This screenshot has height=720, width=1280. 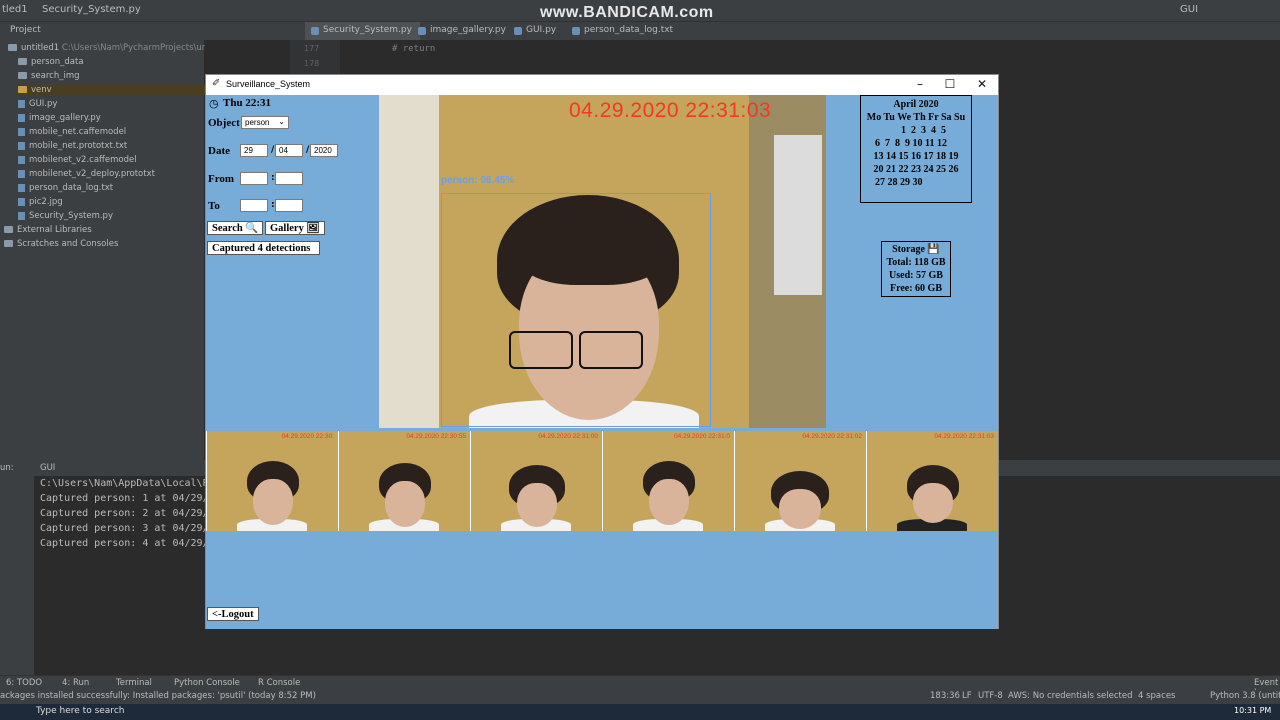 What do you see at coordinates (25, 30) in the screenshot?
I see `project-view-label: Project` at bounding box center [25, 30].